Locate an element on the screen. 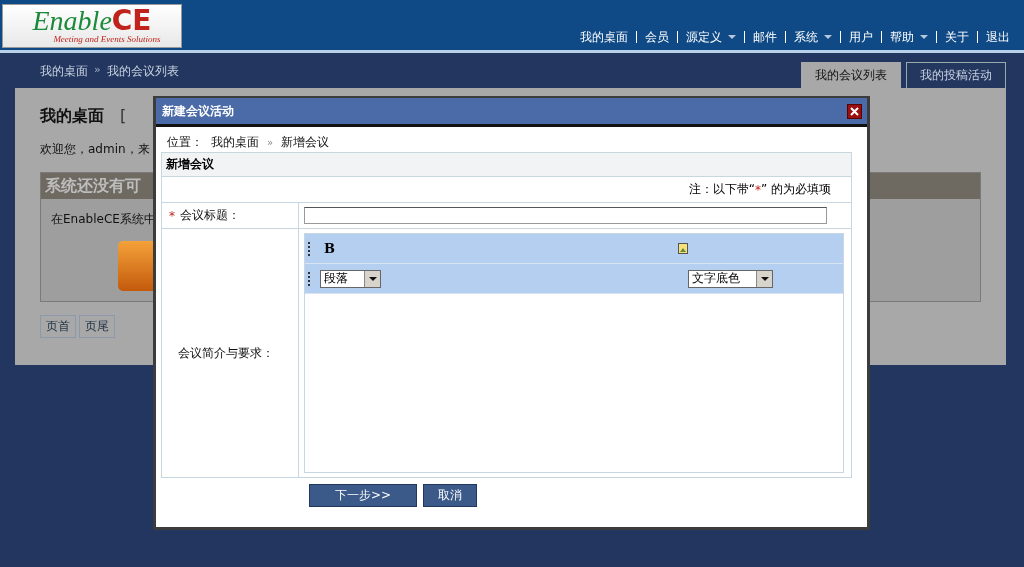 This screenshot has width=1024, height=567. next-button: 下一步>> is located at coordinates (363, 495).